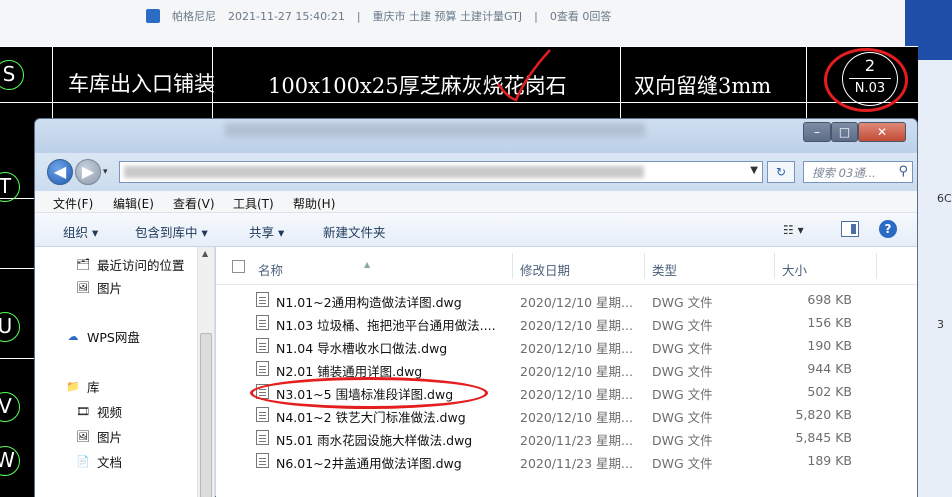  What do you see at coordinates (829, 460) in the screenshot?
I see `file-size: 189 KB` at bounding box center [829, 460].